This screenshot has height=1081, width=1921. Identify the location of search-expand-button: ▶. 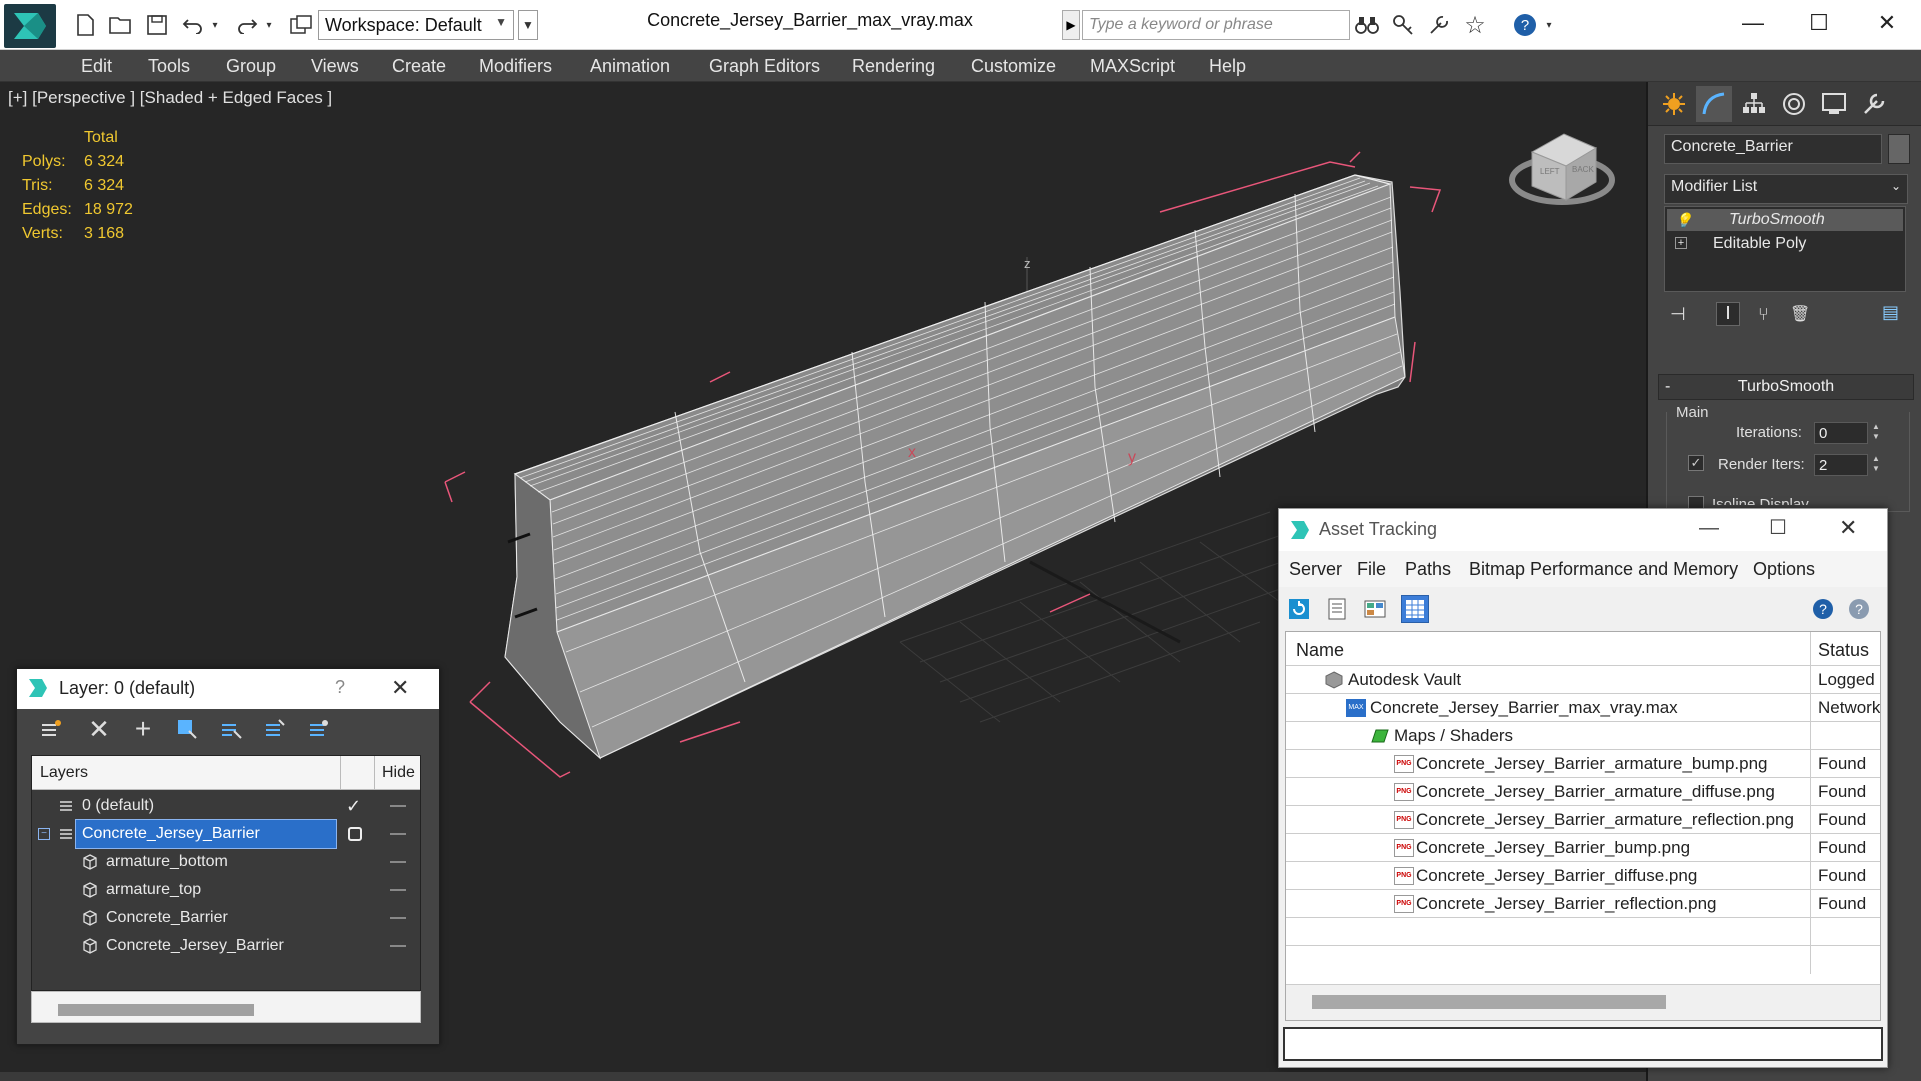
(1071, 25).